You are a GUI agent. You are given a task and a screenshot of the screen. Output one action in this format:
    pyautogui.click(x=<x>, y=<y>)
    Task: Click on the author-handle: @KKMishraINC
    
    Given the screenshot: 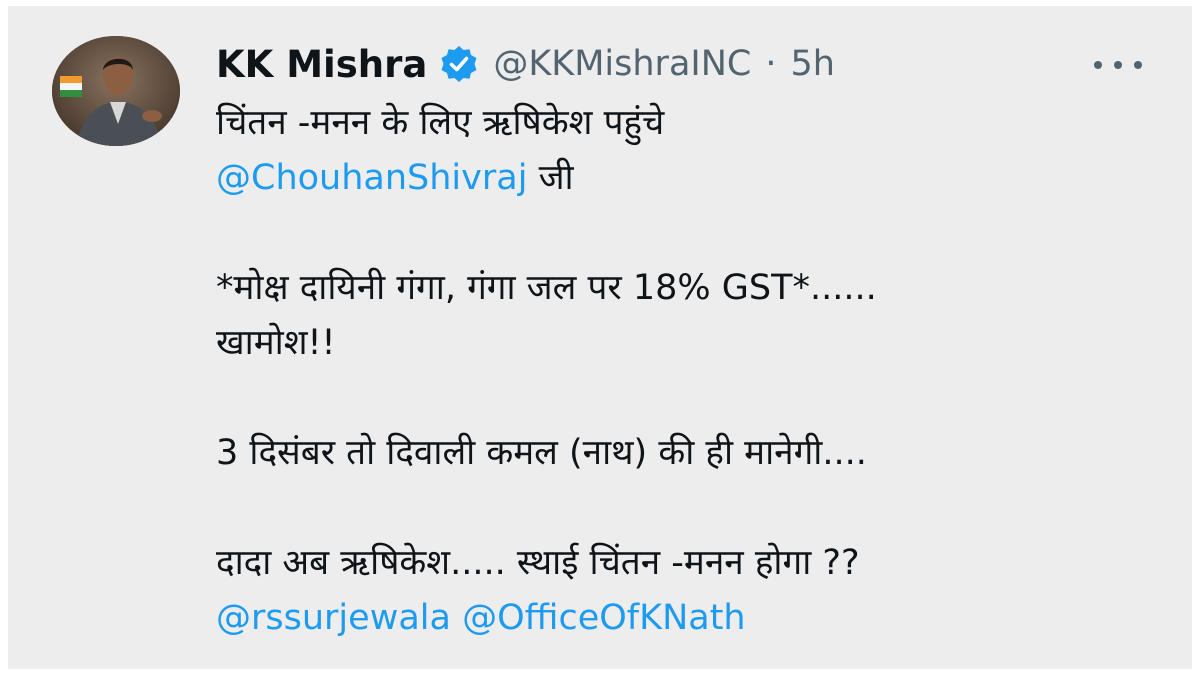 What is the action you would take?
    pyautogui.click(x=622, y=64)
    